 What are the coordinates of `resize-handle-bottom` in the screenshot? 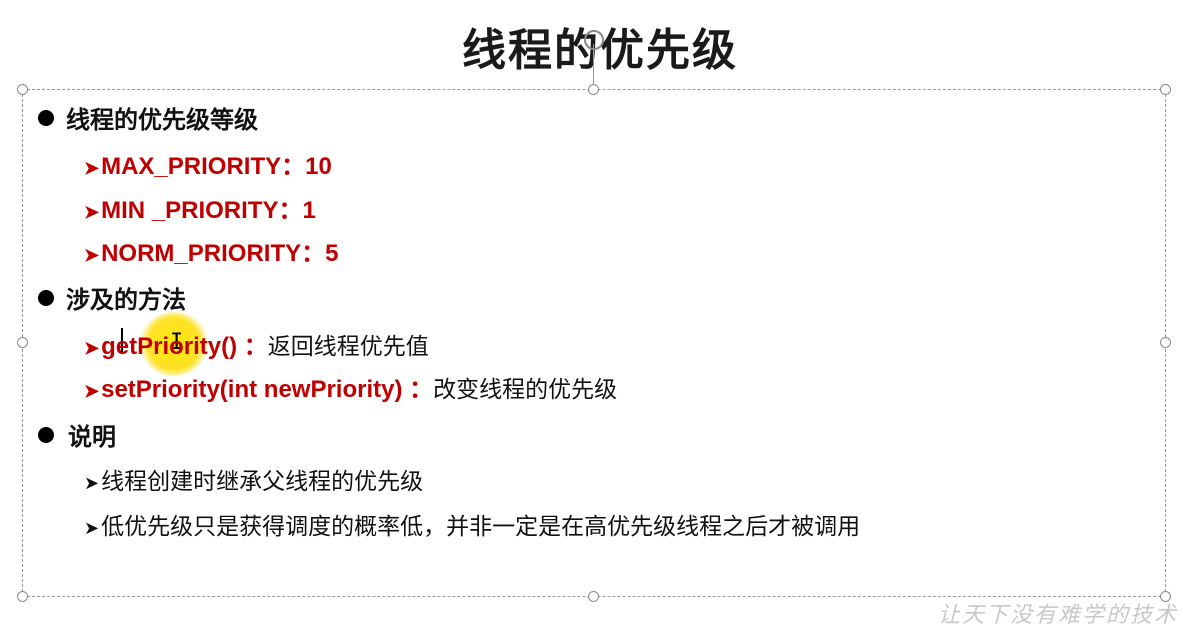 It's located at (593, 596).